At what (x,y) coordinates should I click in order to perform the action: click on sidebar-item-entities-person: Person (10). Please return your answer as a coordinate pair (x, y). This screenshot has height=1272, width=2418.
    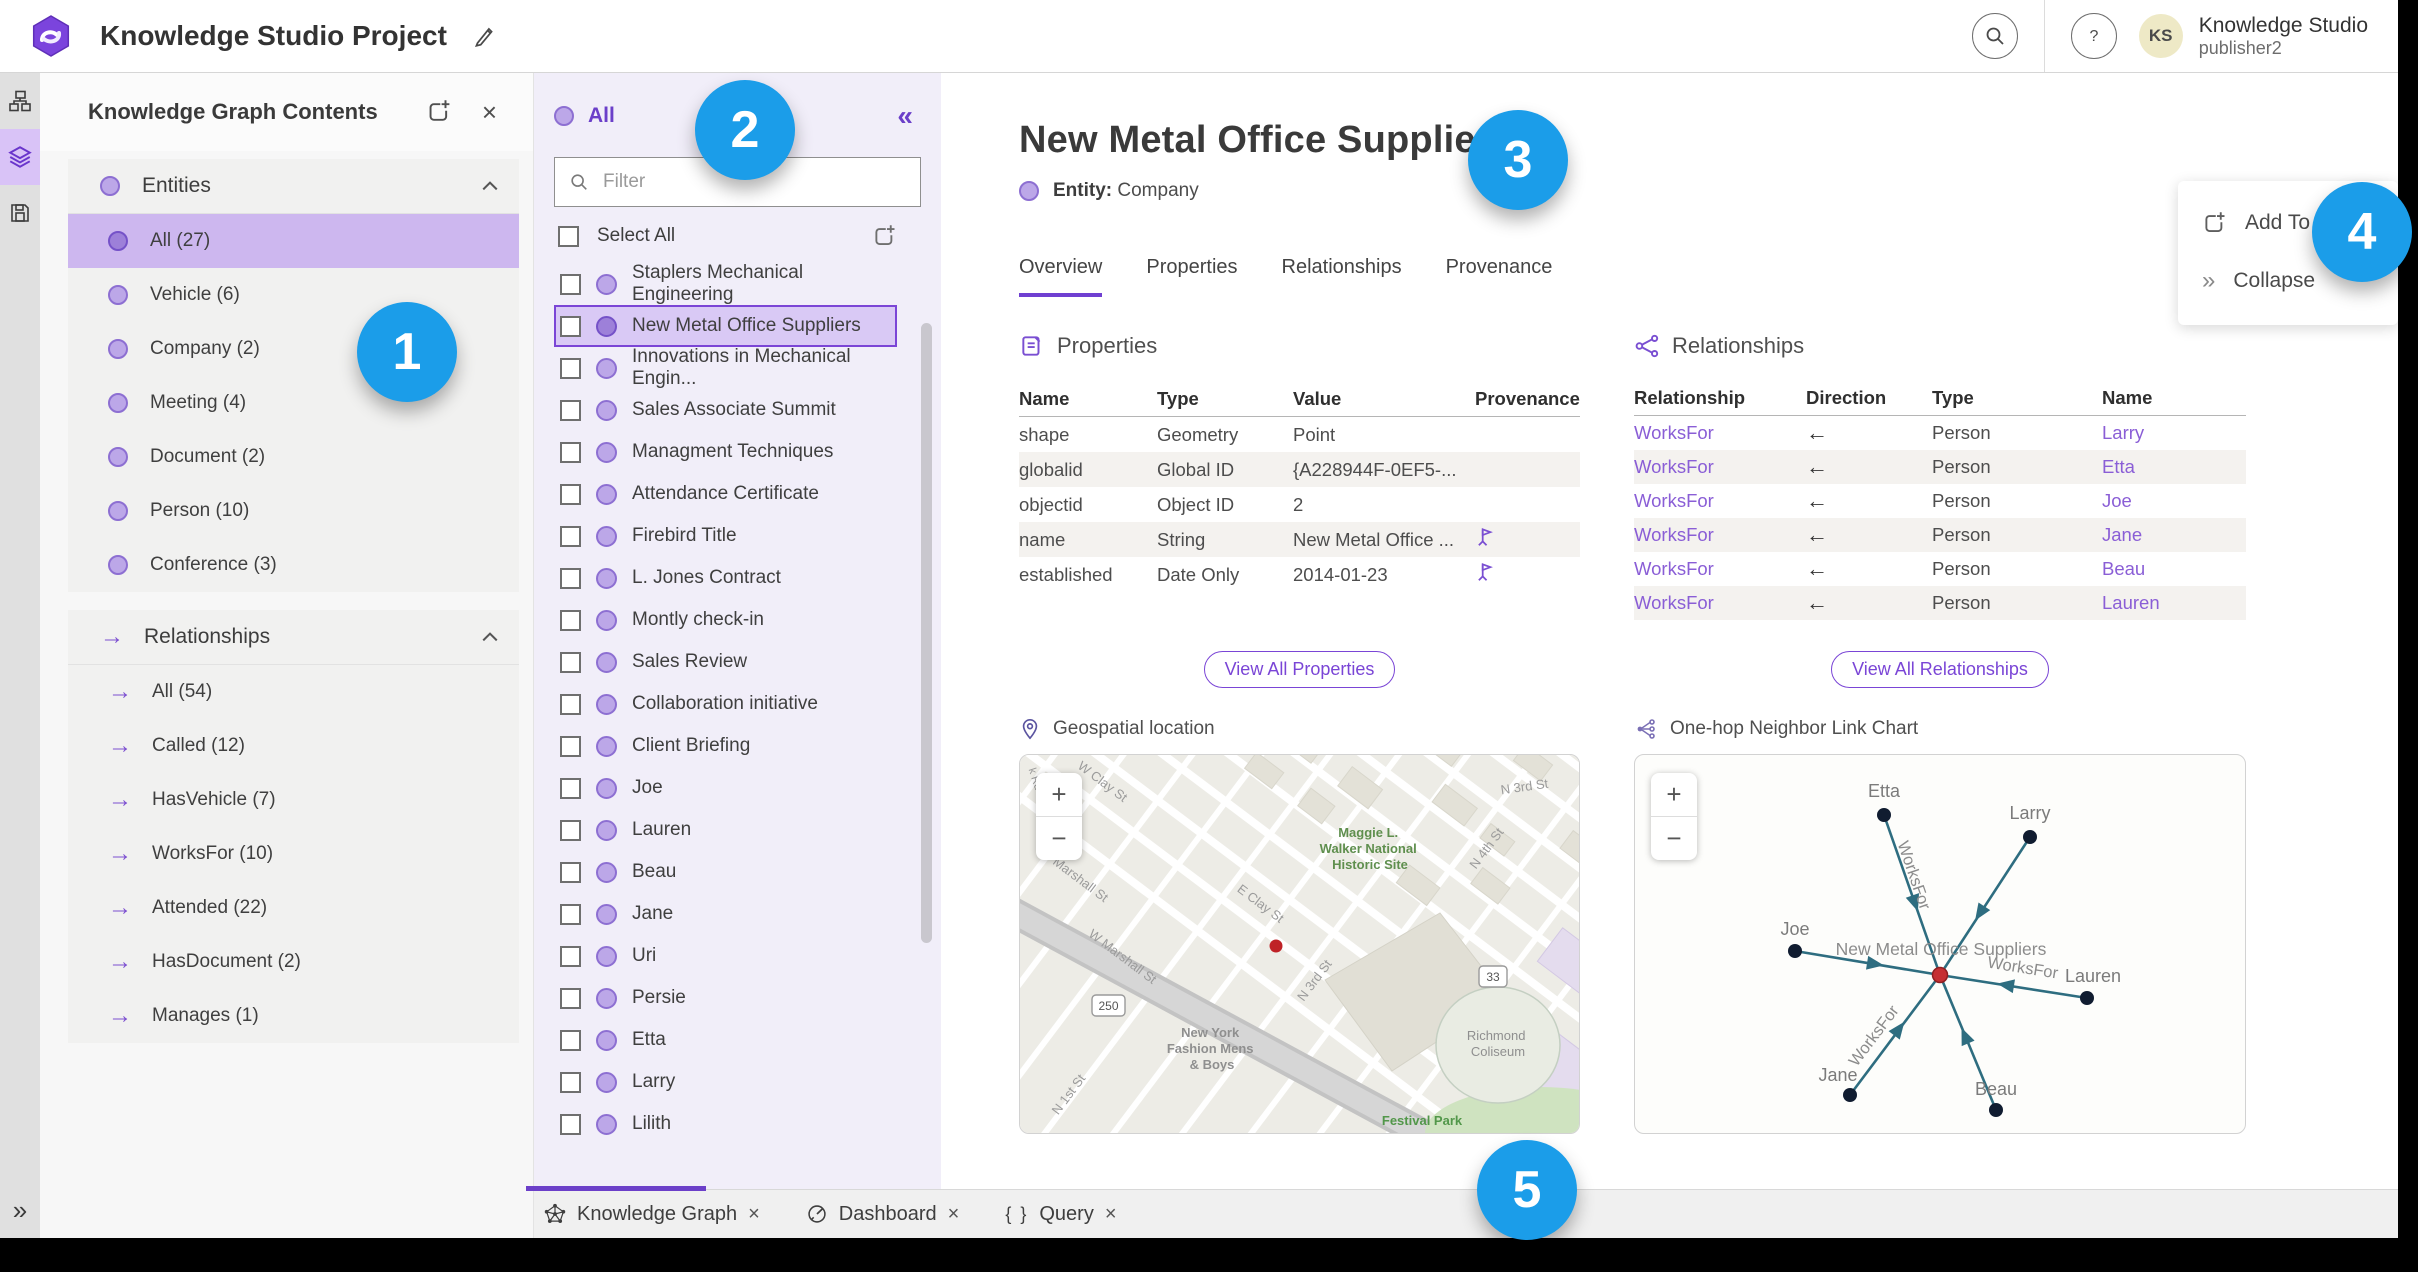
    Looking at the image, I should click on (293, 511).